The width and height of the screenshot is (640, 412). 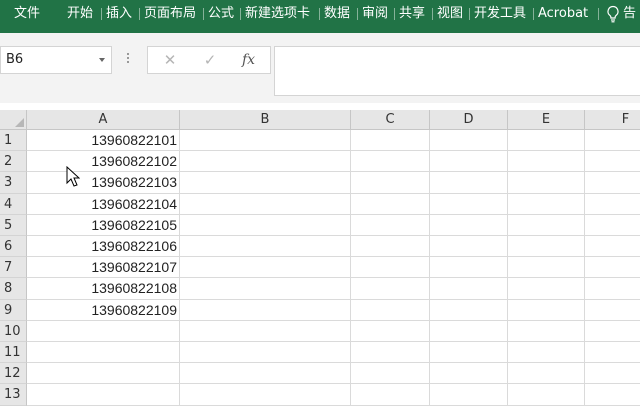 I want to click on cell-b4, so click(x=265, y=204).